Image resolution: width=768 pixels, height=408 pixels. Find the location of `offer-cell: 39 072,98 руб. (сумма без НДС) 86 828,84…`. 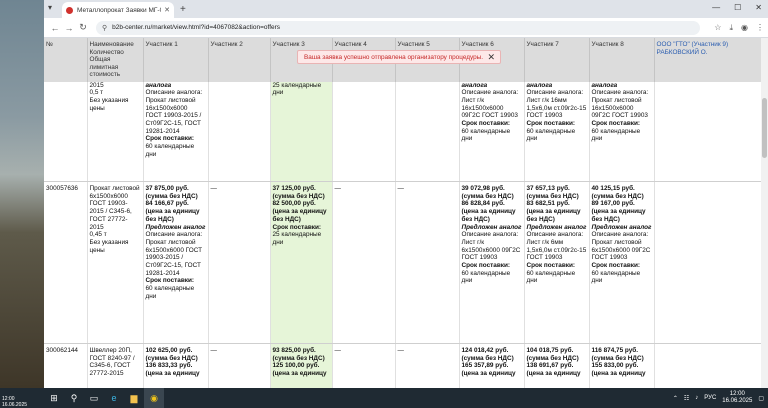

offer-cell: 39 072,98 руб. (сумма без НДС) 86 828,84… is located at coordinates (492, 262).